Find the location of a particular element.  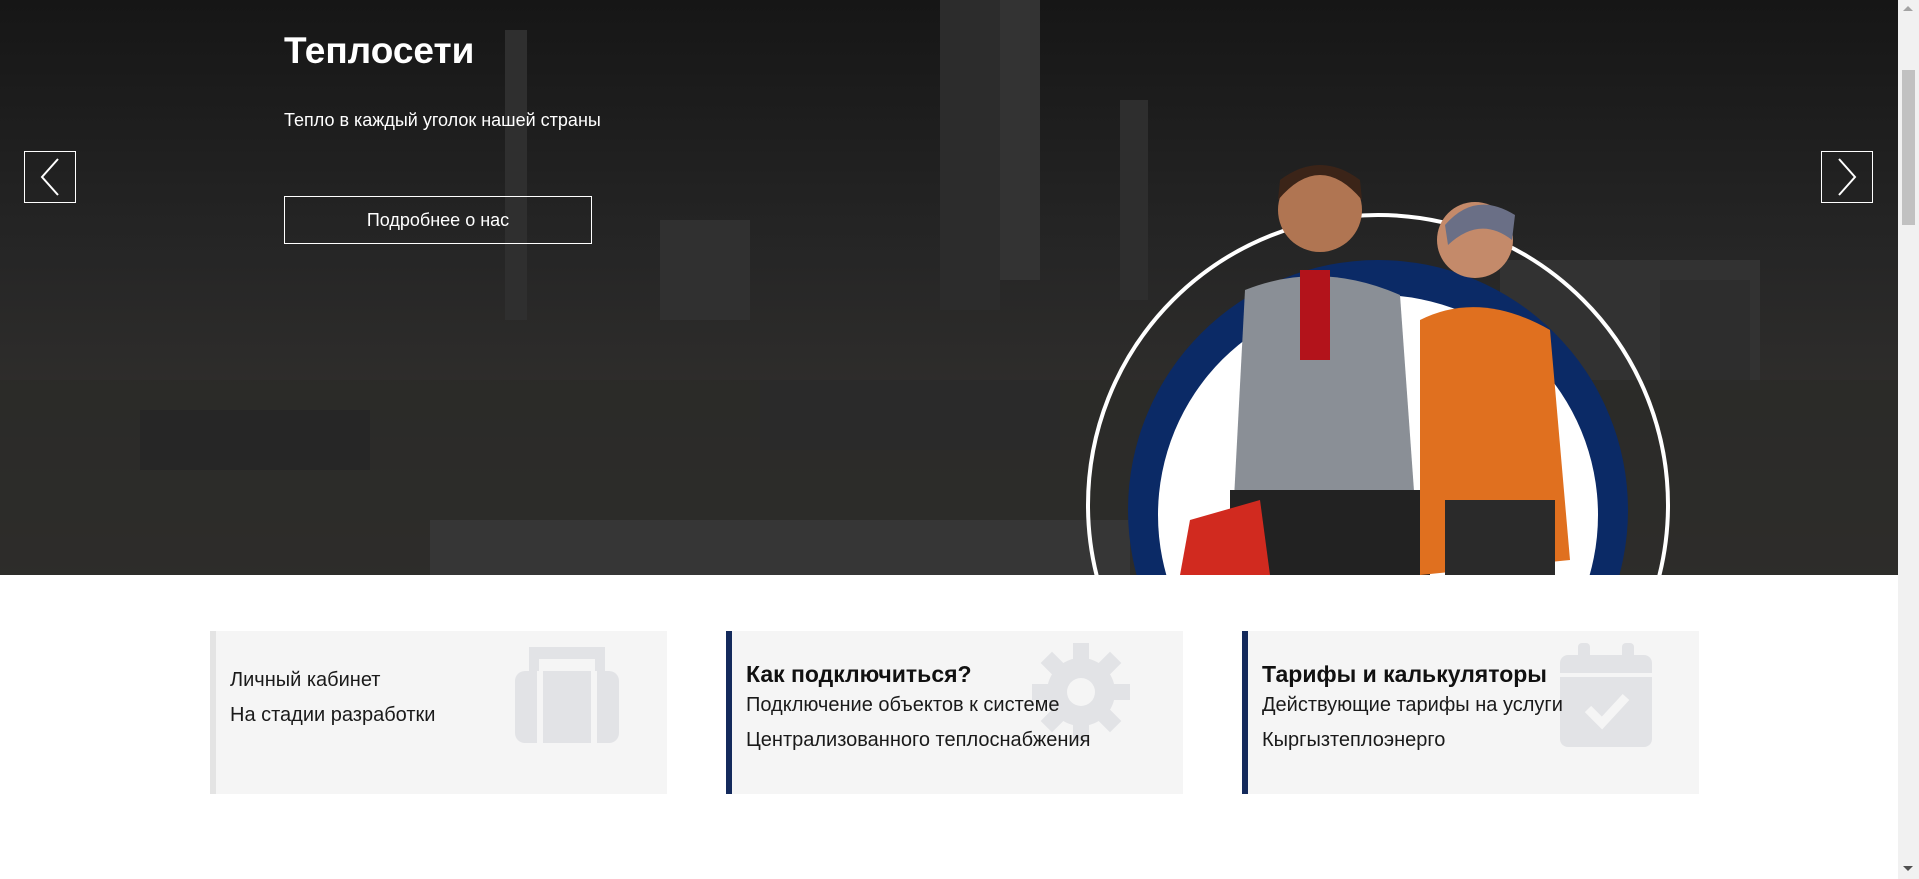

briefcase-icon is located at coordinates (567, 695).